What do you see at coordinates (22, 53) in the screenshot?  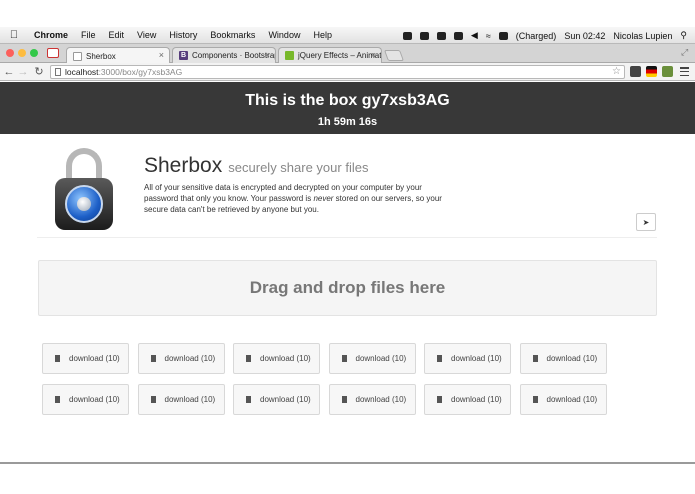 I see `minimize-window-icon` at bounding box center [22, 53].